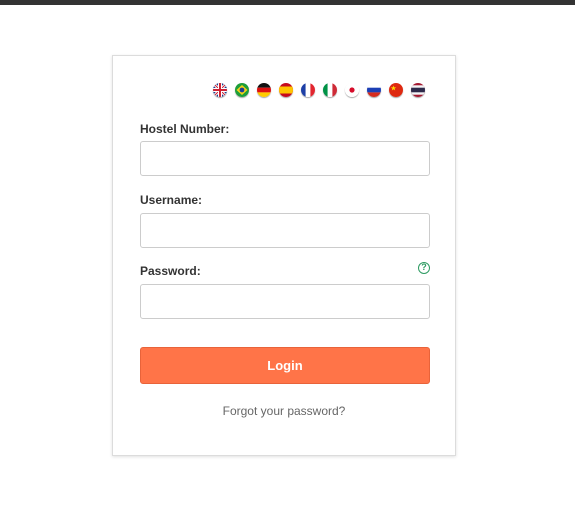  What do you see at coordinates (374, 90) in the screenshot?
I see `russia-flag-icon` at bounding box center [374, 90].